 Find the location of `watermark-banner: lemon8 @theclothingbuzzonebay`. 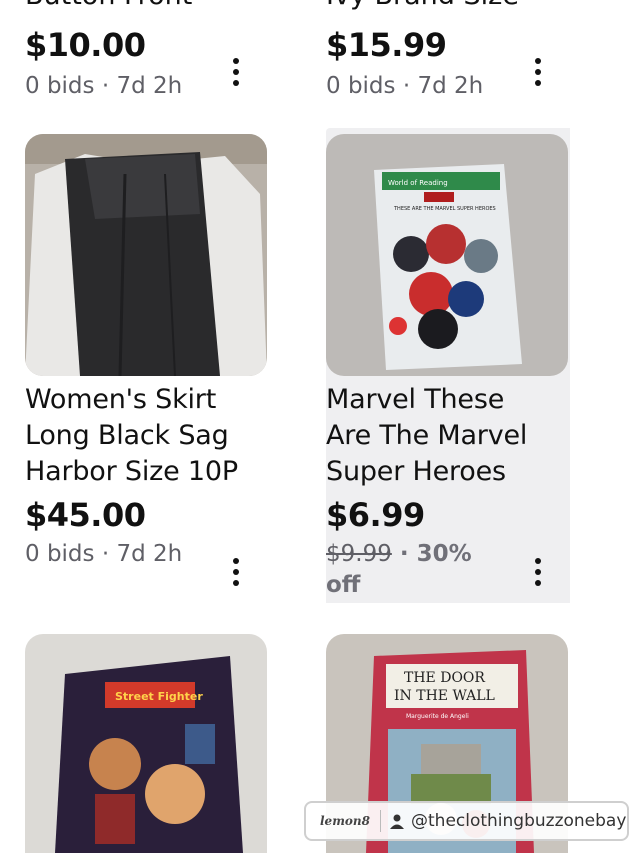

watermark-banner: lemon8 @theclothingbuzzonebay is located at coordinates (466, 821).